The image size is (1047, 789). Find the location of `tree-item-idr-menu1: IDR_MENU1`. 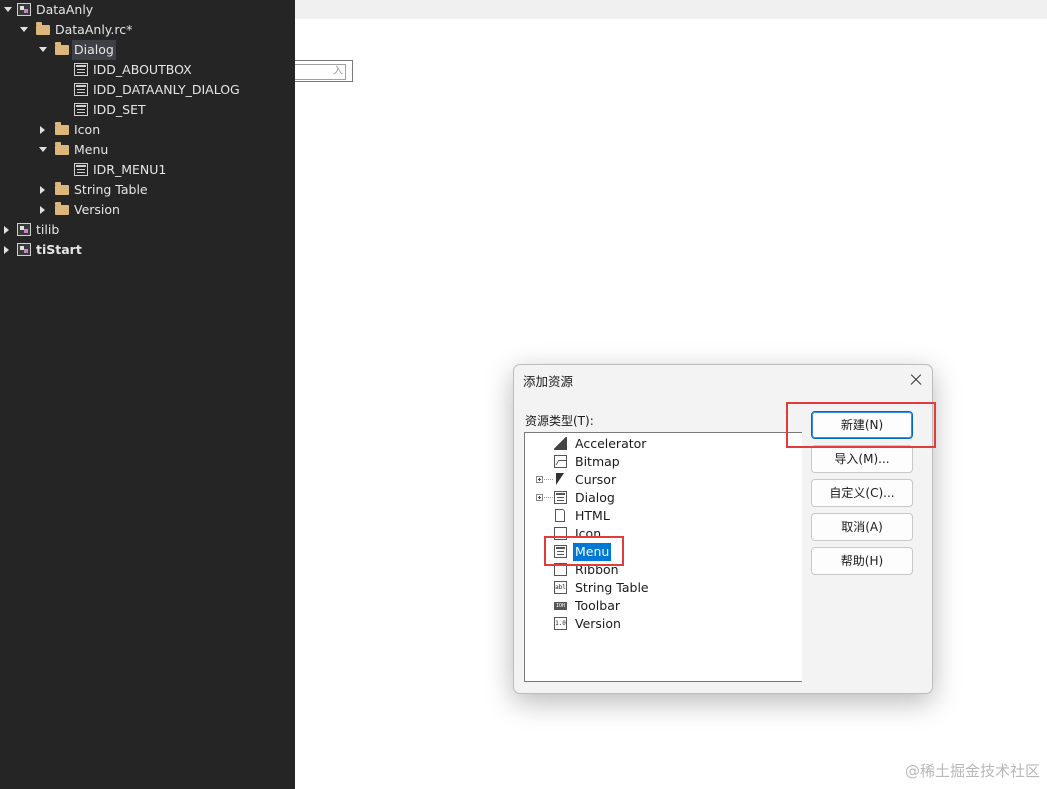

tree-item-idr-menu1: IDR_MENU1 is located at coordinates (147, 170).